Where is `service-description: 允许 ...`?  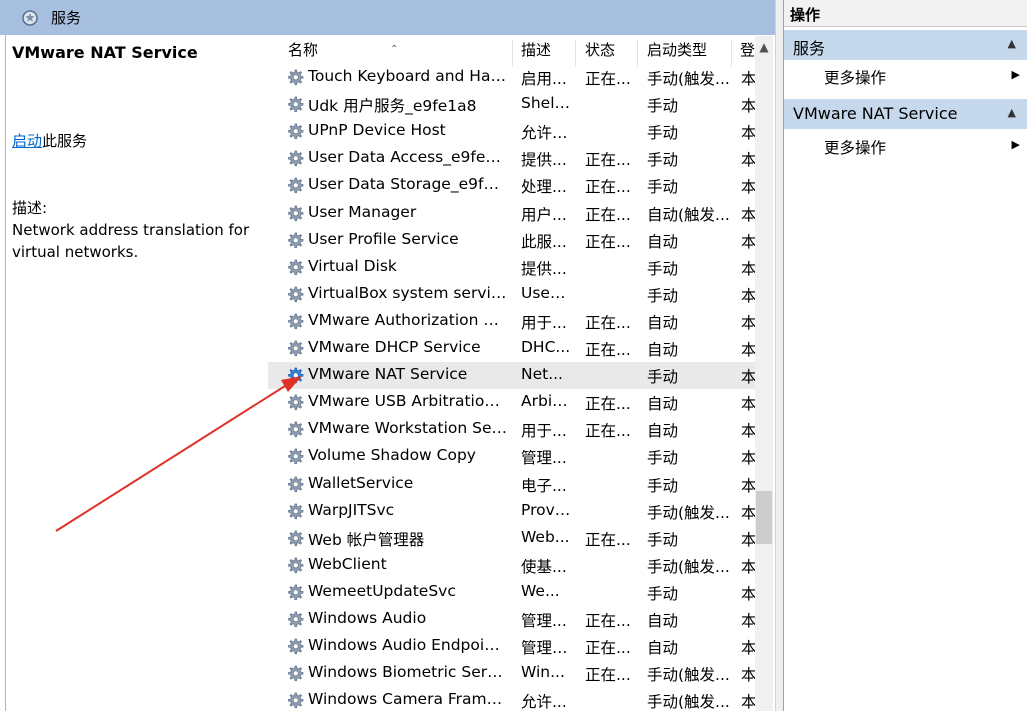
service-description: 允许 ... is located at coordinates (546, 133).